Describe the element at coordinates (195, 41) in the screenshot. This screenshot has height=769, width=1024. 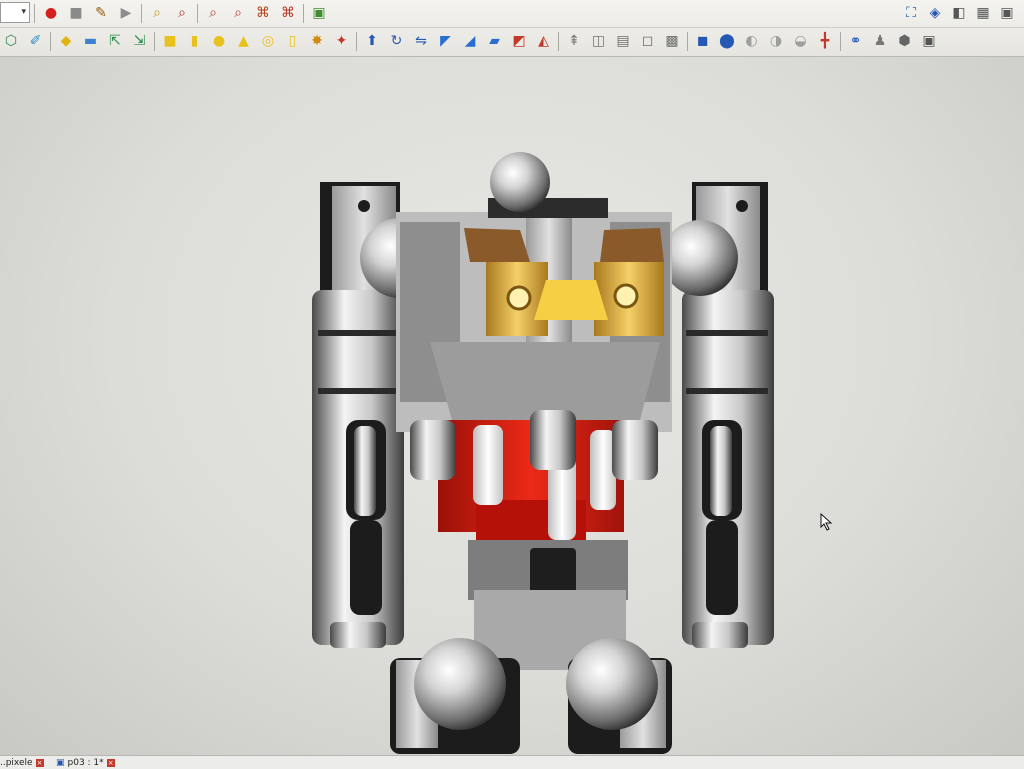
I see `part-cylinder-icon: ▮` at that location.